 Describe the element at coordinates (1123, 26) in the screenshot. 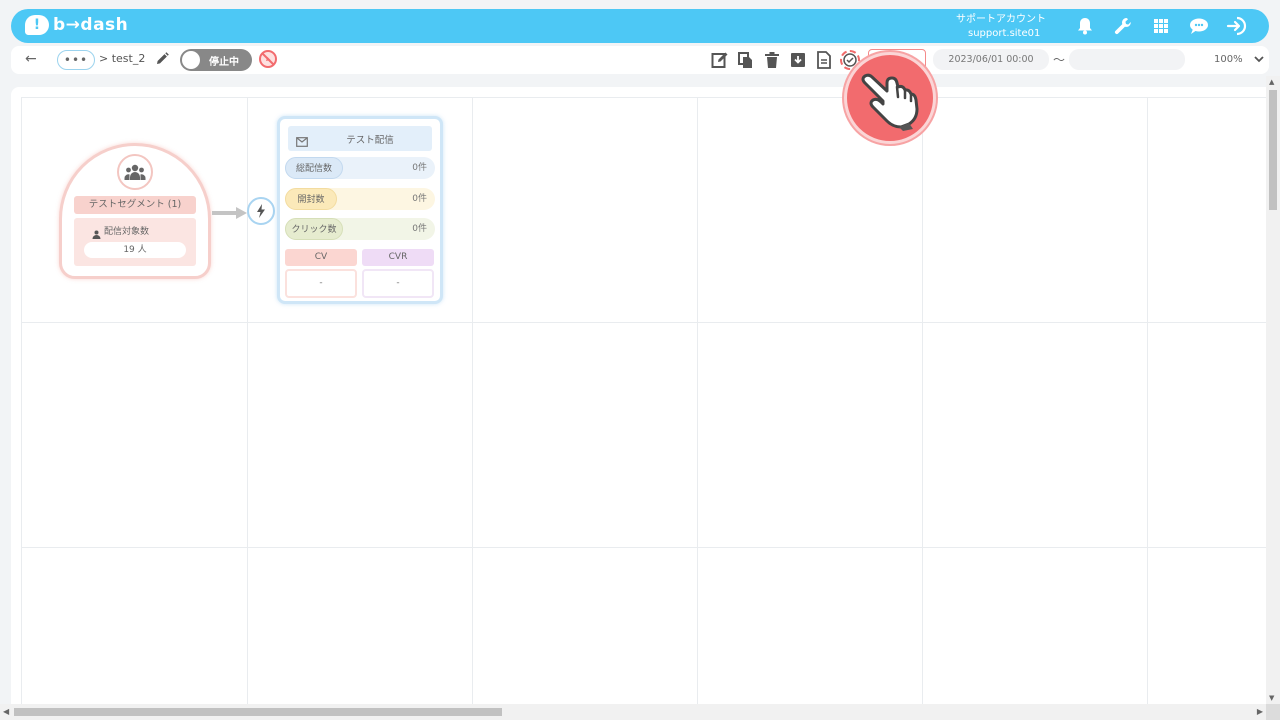

I see `wrench-icon` at that location.